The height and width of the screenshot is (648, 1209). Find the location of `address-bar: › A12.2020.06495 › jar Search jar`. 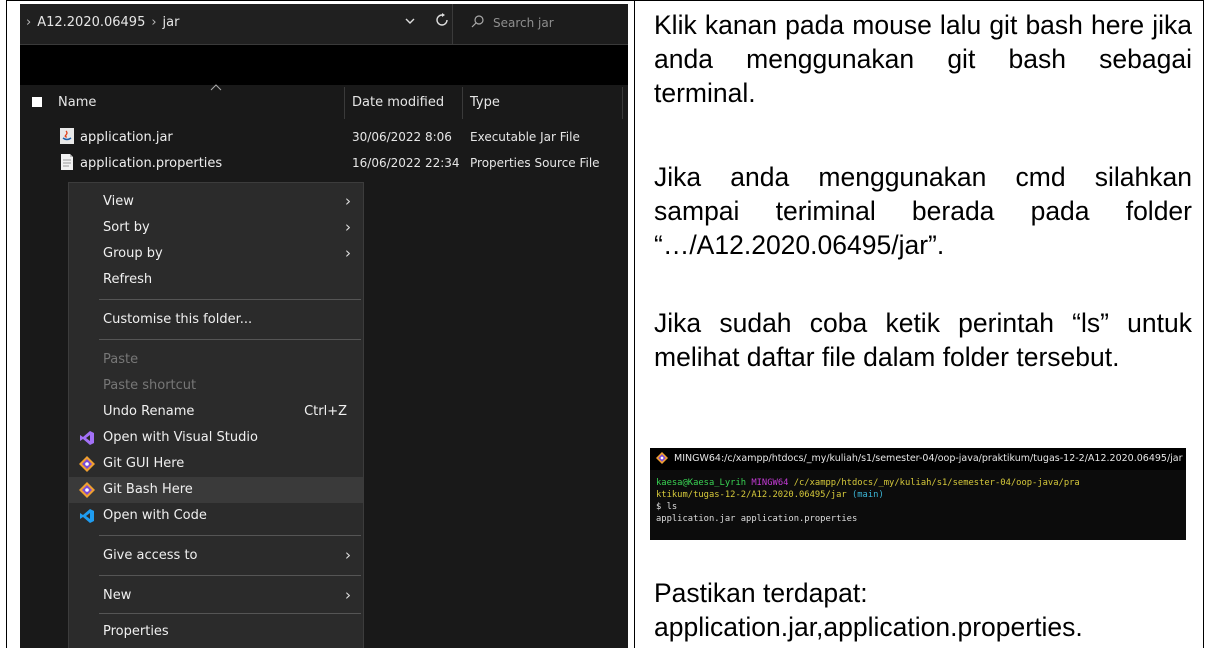

address-bar: › A12.2020.06495 › jar Search jar is located at coordinates (324, 24).